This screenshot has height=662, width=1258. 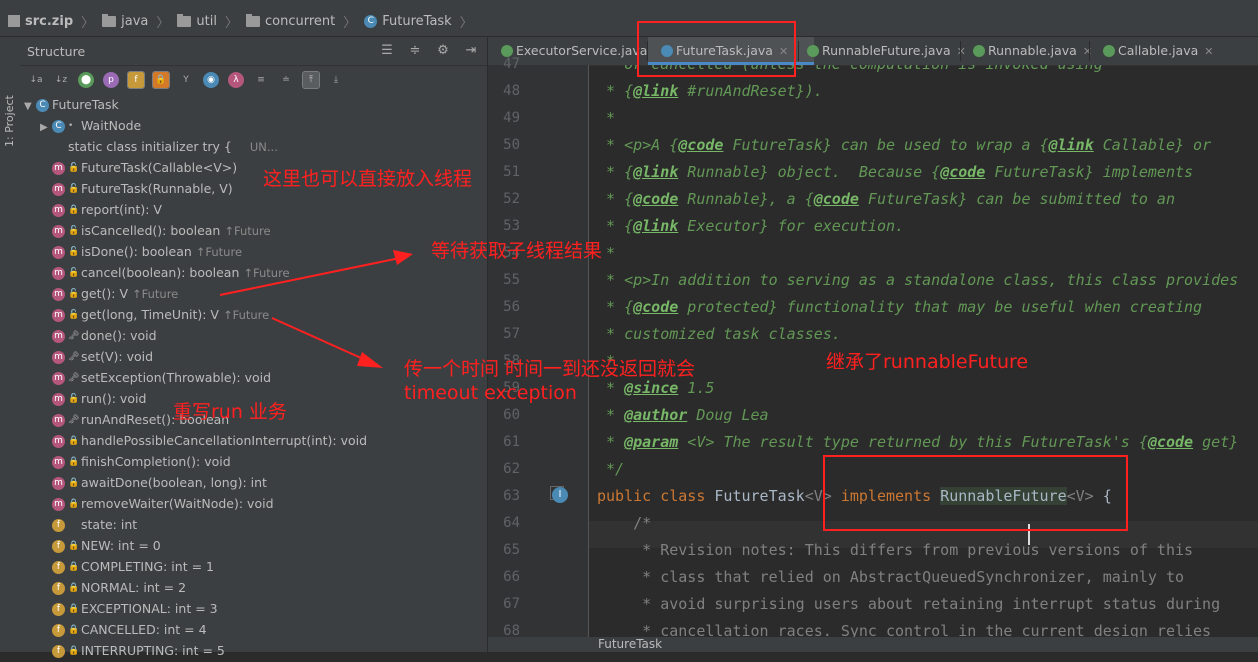 I want to click on arrow-head-get, so click(x=403, y=257).